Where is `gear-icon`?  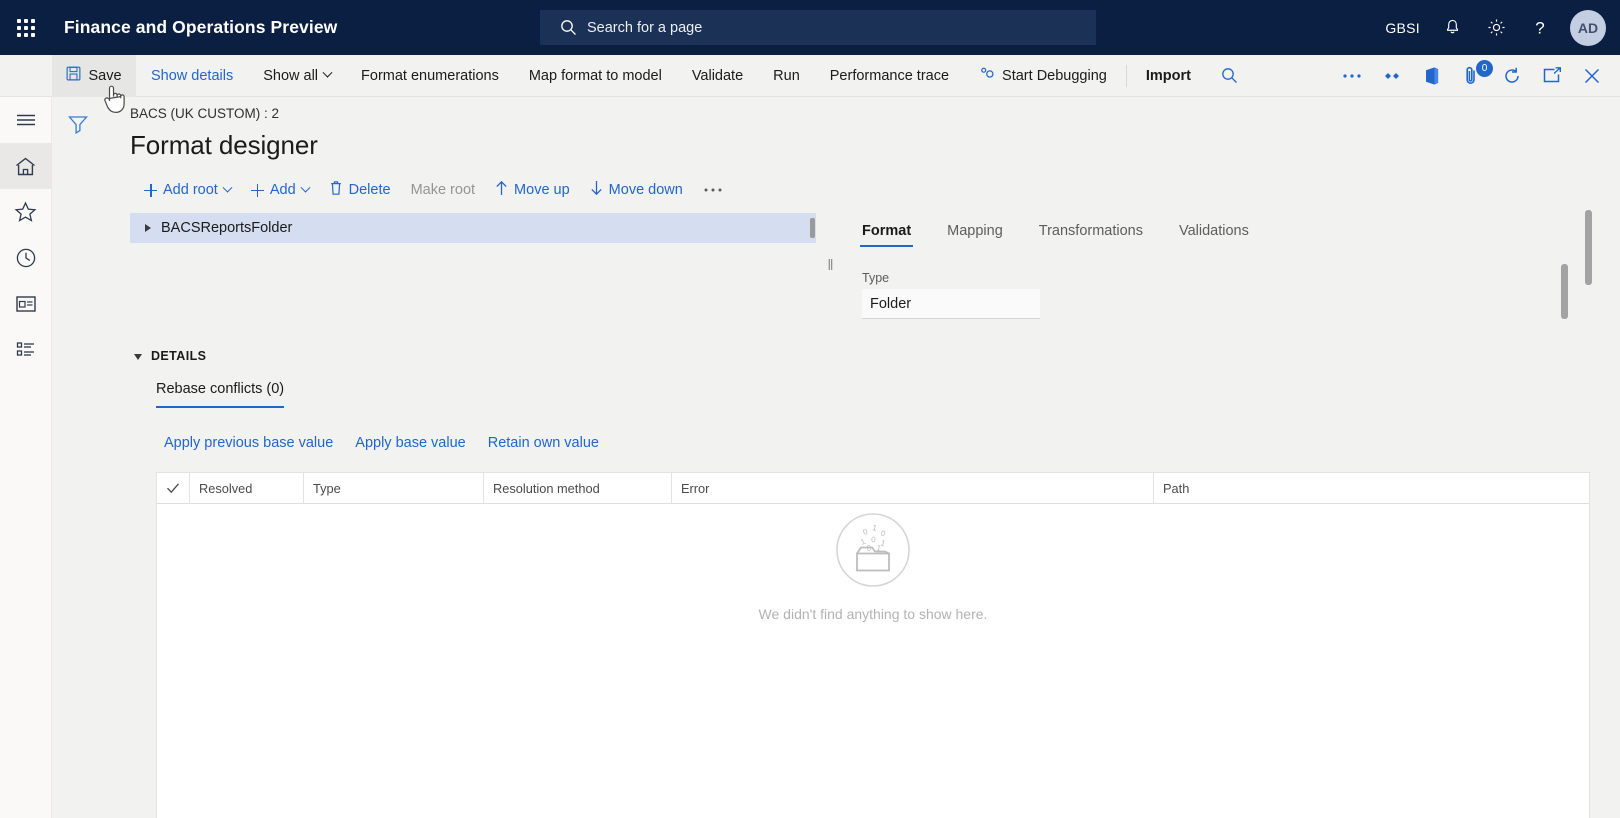 gear-icon is located at coordinates (1496, 27).